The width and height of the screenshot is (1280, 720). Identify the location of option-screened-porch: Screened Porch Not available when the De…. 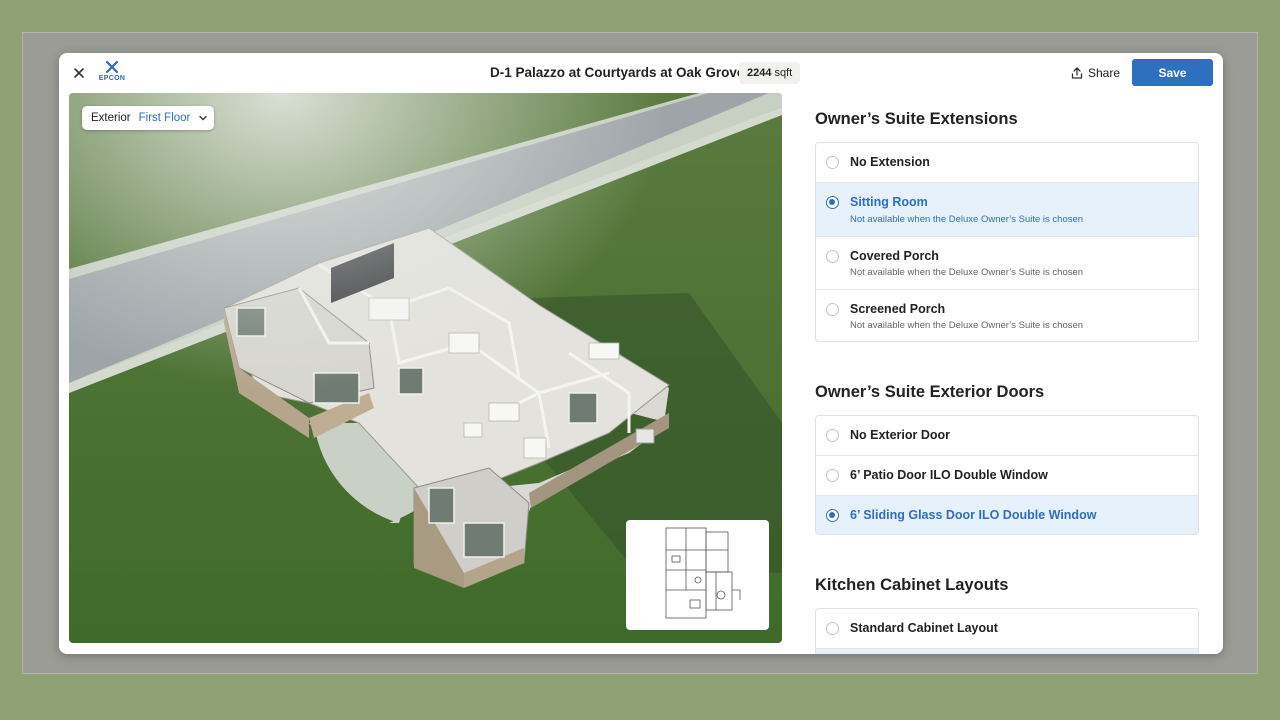
(1007, 315).